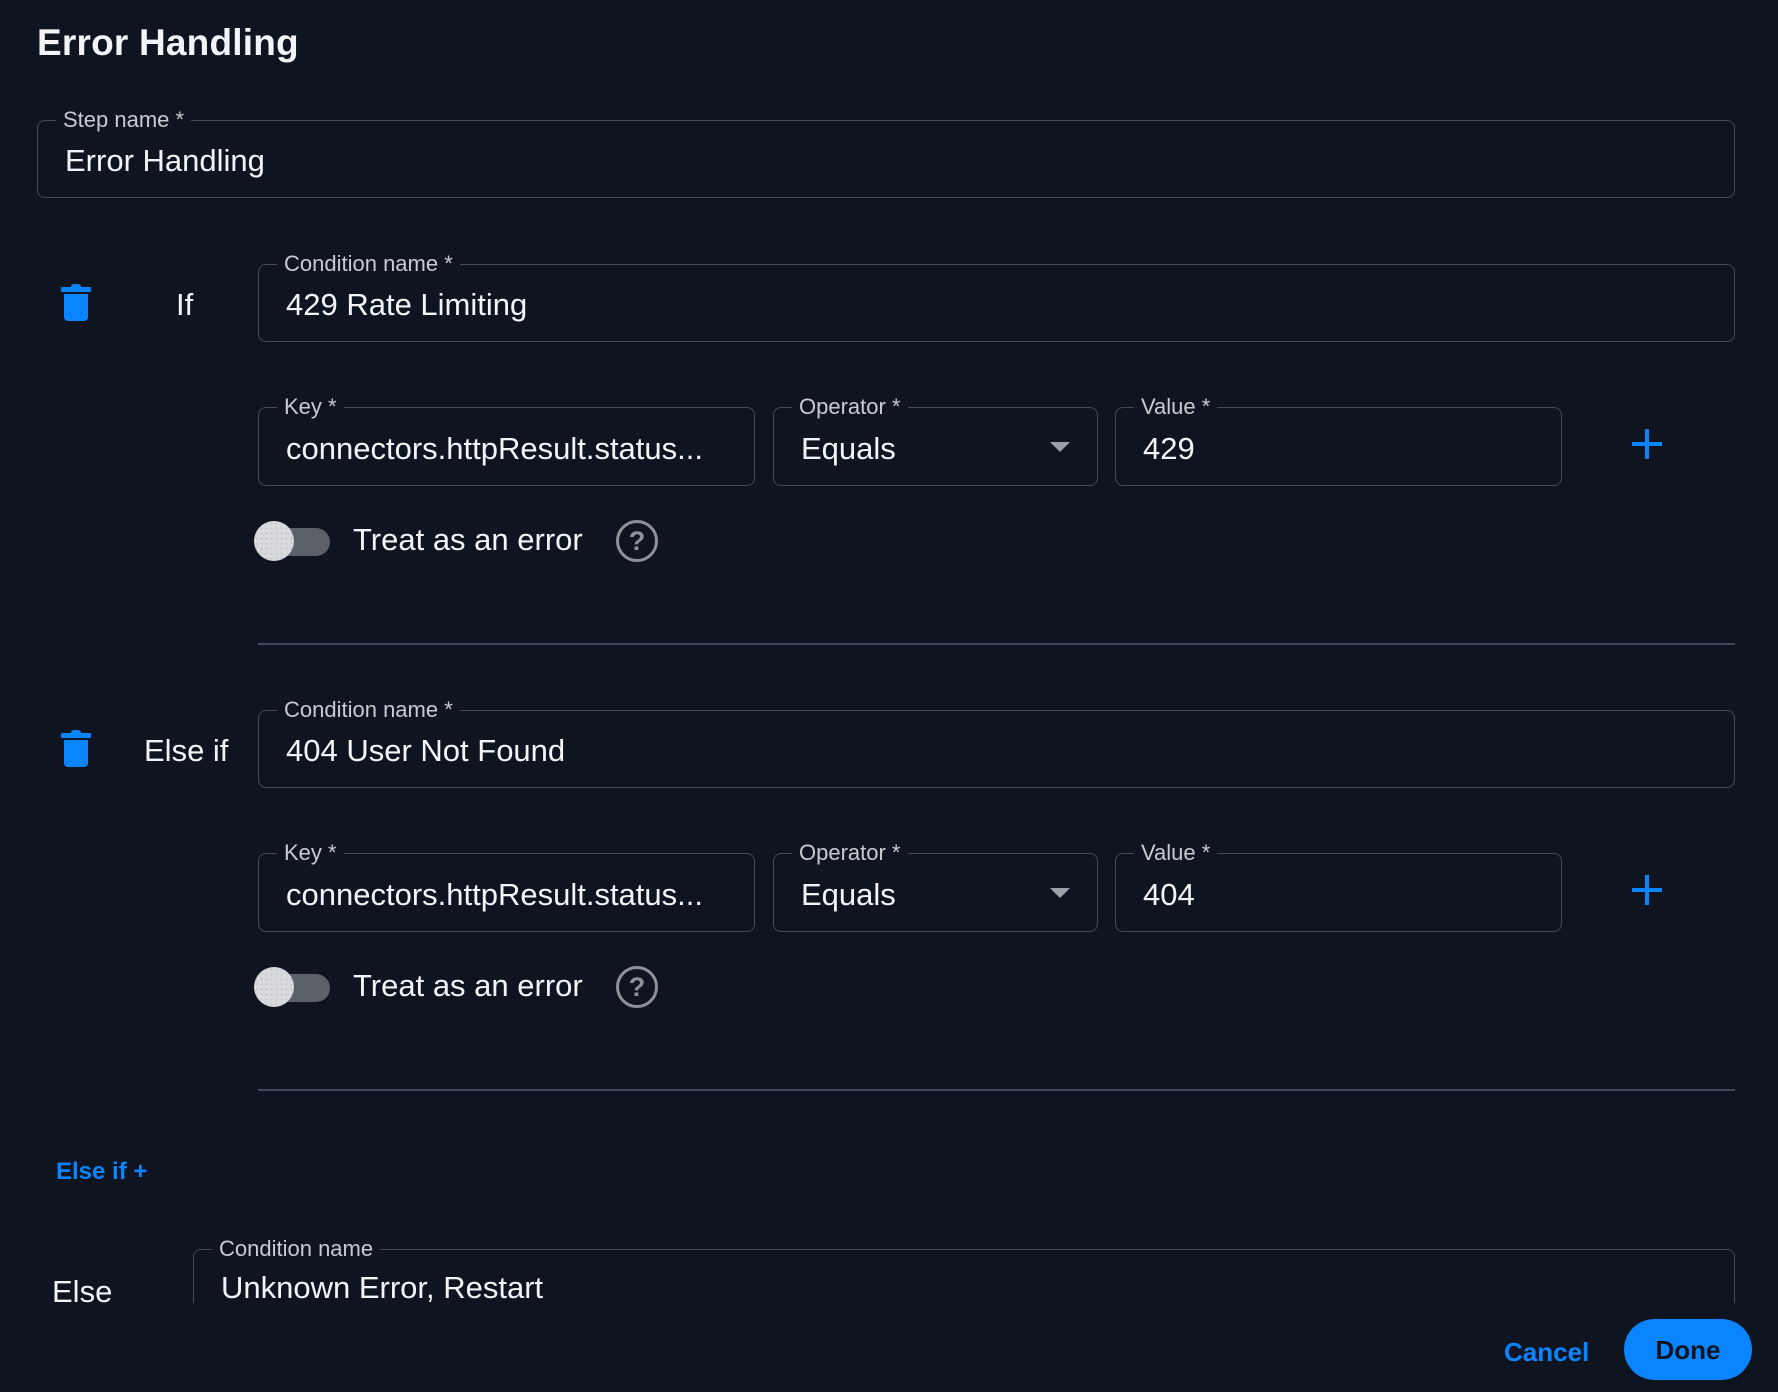 The width and height of the screenshot is (1778, 1392). I want to click on cancel-button: Cancel, so click(1546, 1352).